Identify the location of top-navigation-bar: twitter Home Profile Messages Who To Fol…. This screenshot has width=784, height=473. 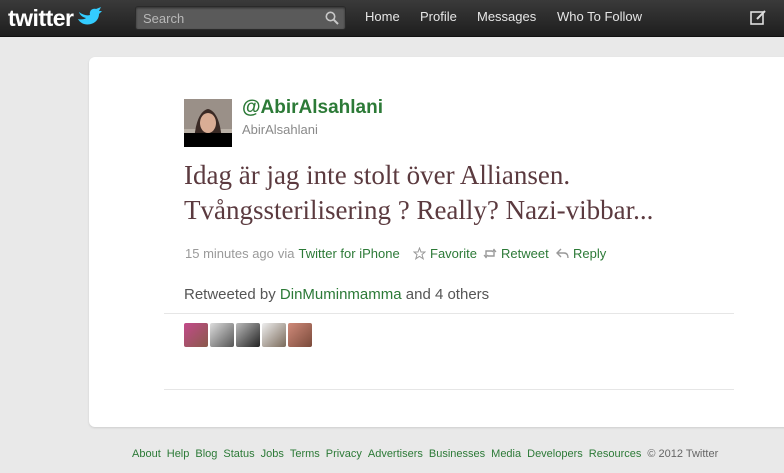
(392, 18).